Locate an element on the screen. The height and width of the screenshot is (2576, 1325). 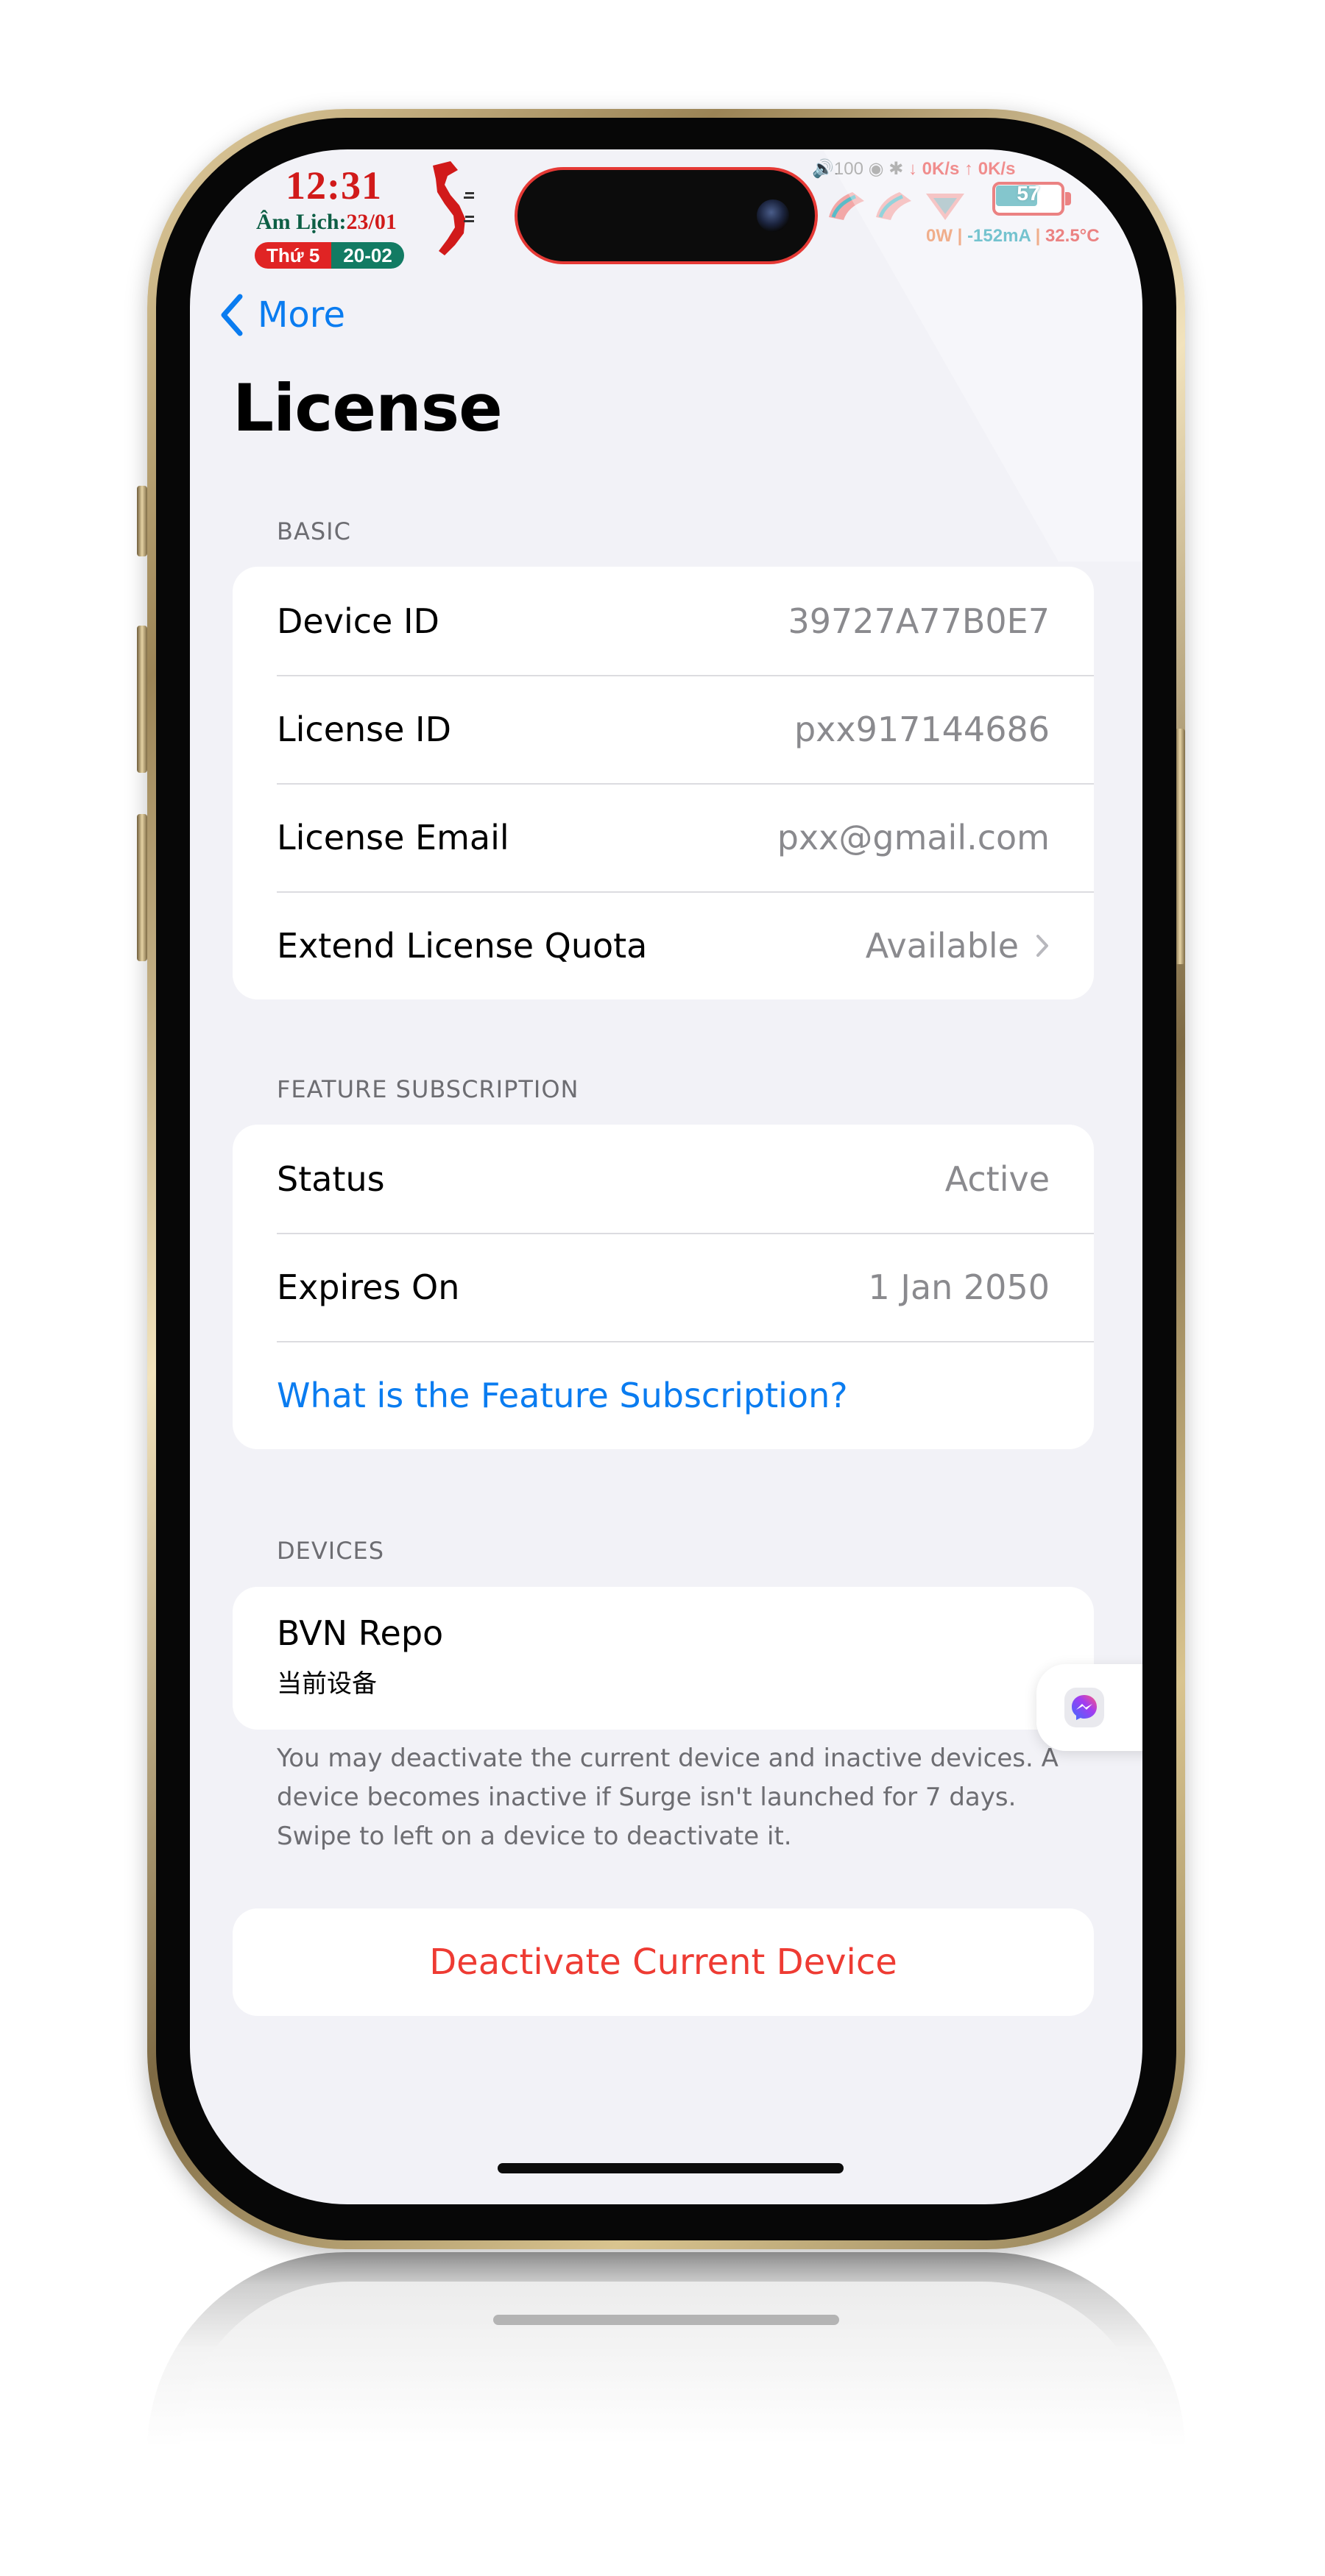
link-label: What is the Feature Subscription? is located at coordinates (562, 1395).